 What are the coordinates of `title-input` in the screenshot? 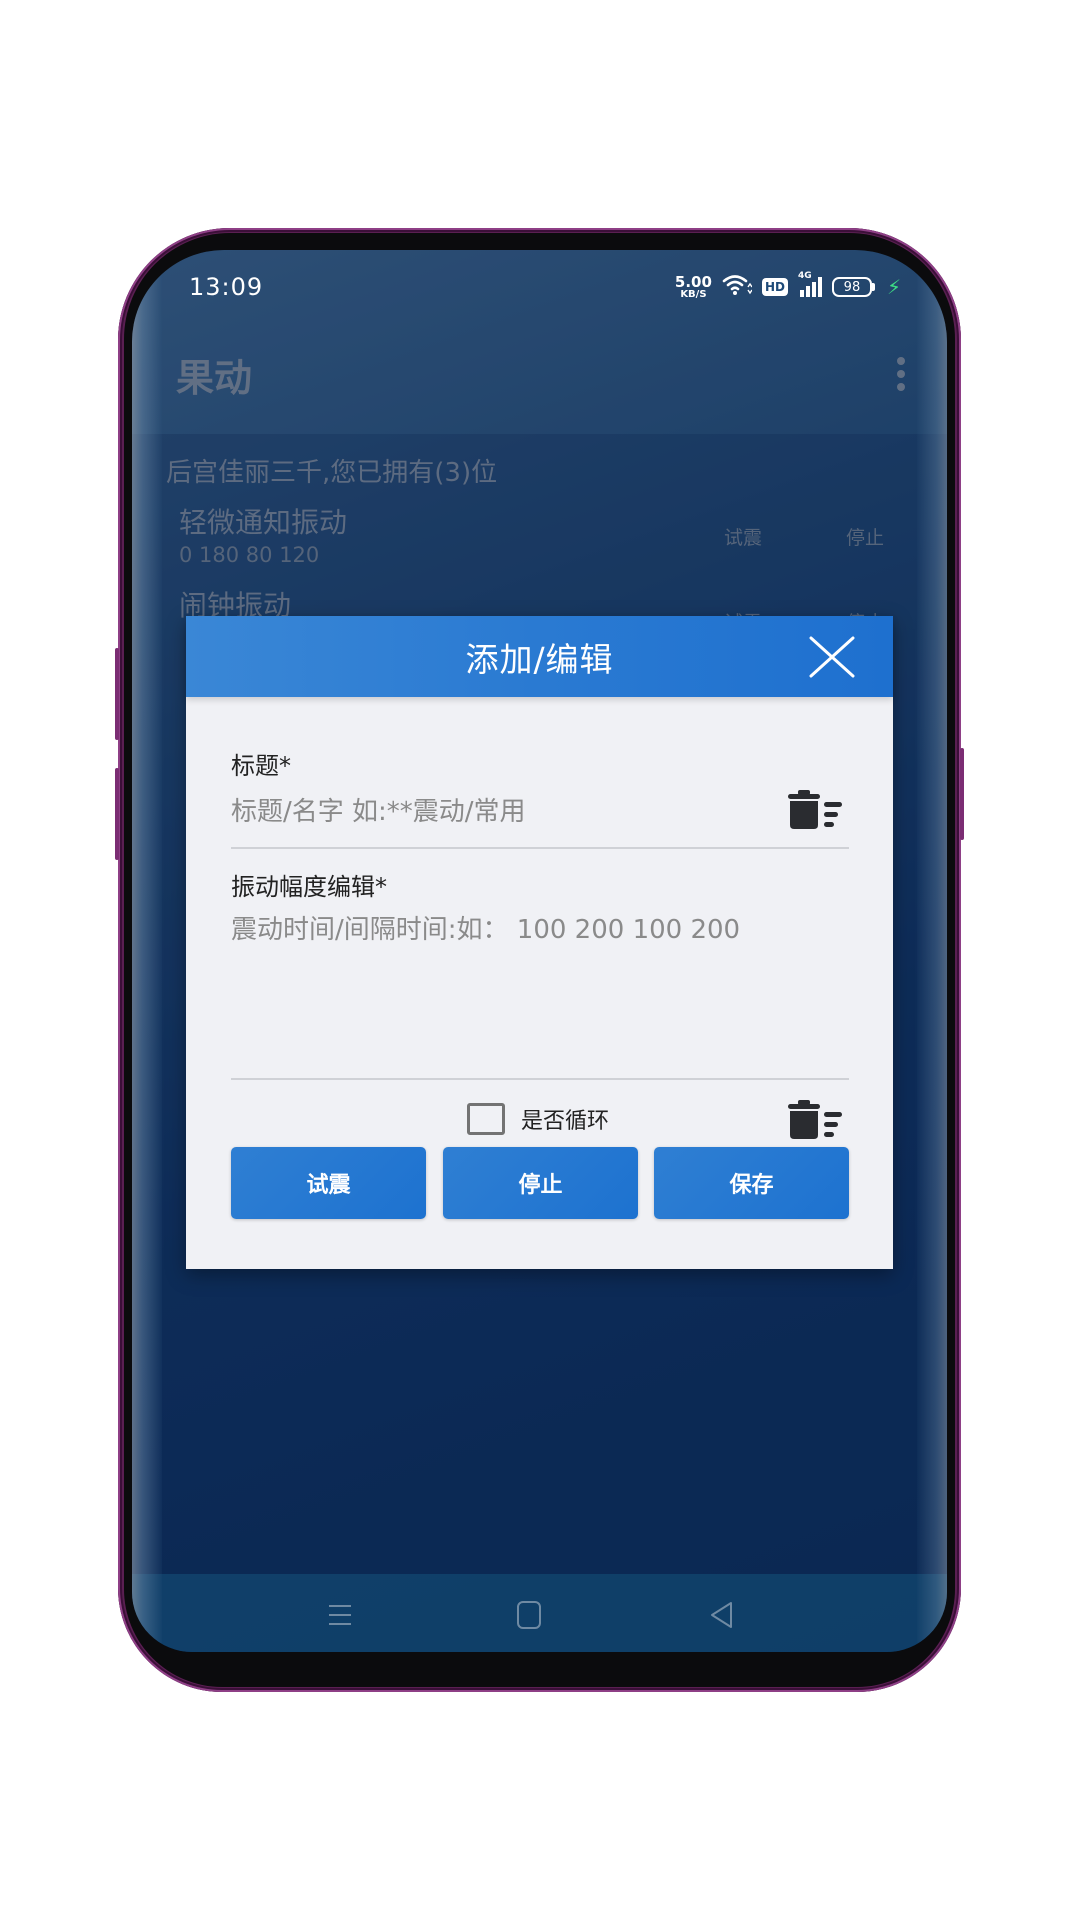 It's located at (540, 812).